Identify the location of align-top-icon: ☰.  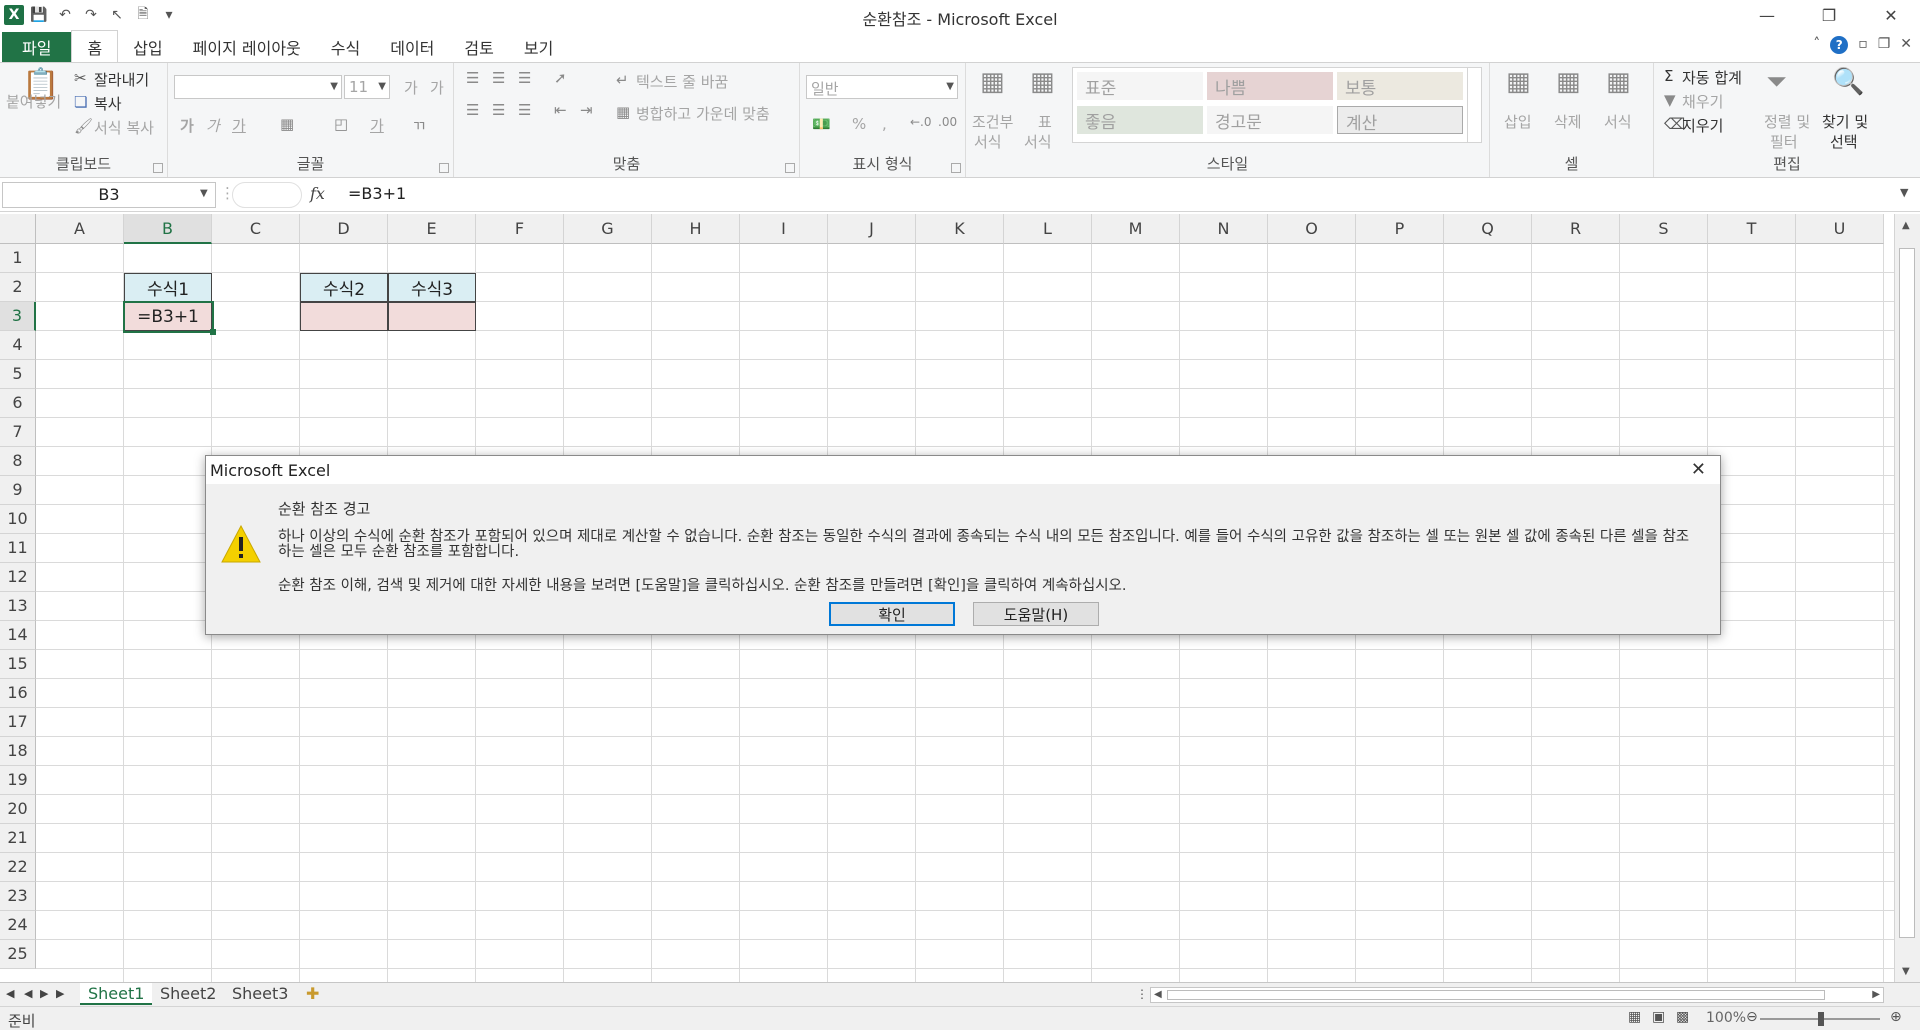
(472, 78).